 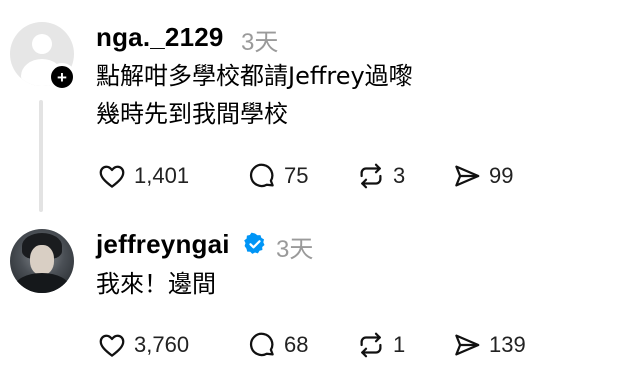 I want to click on repost-button: 1, so click(x=380, y=345).